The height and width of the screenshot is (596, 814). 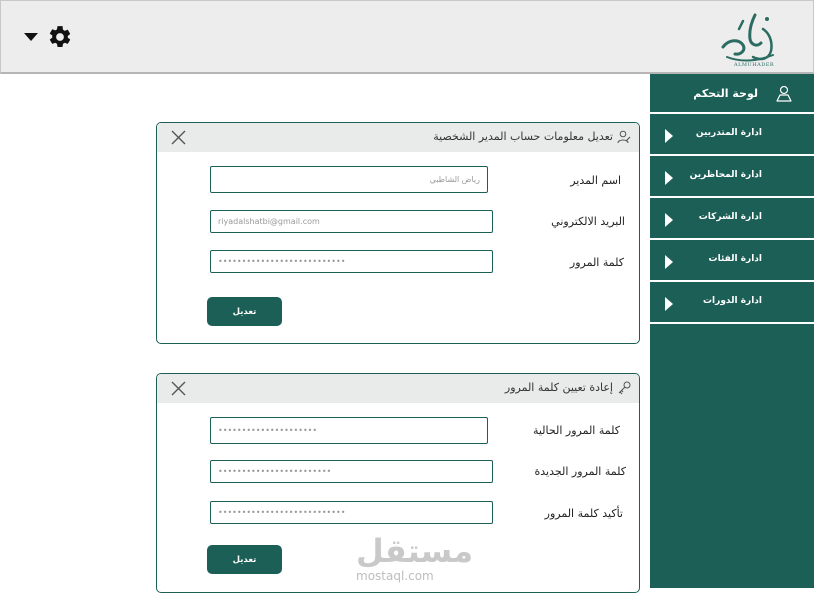 What do you see at coordinates (583, 513) in the screenshot?
I see `field-label-confirm-password: تأكيد كلمة المرور` at bounding box center [583, 513].